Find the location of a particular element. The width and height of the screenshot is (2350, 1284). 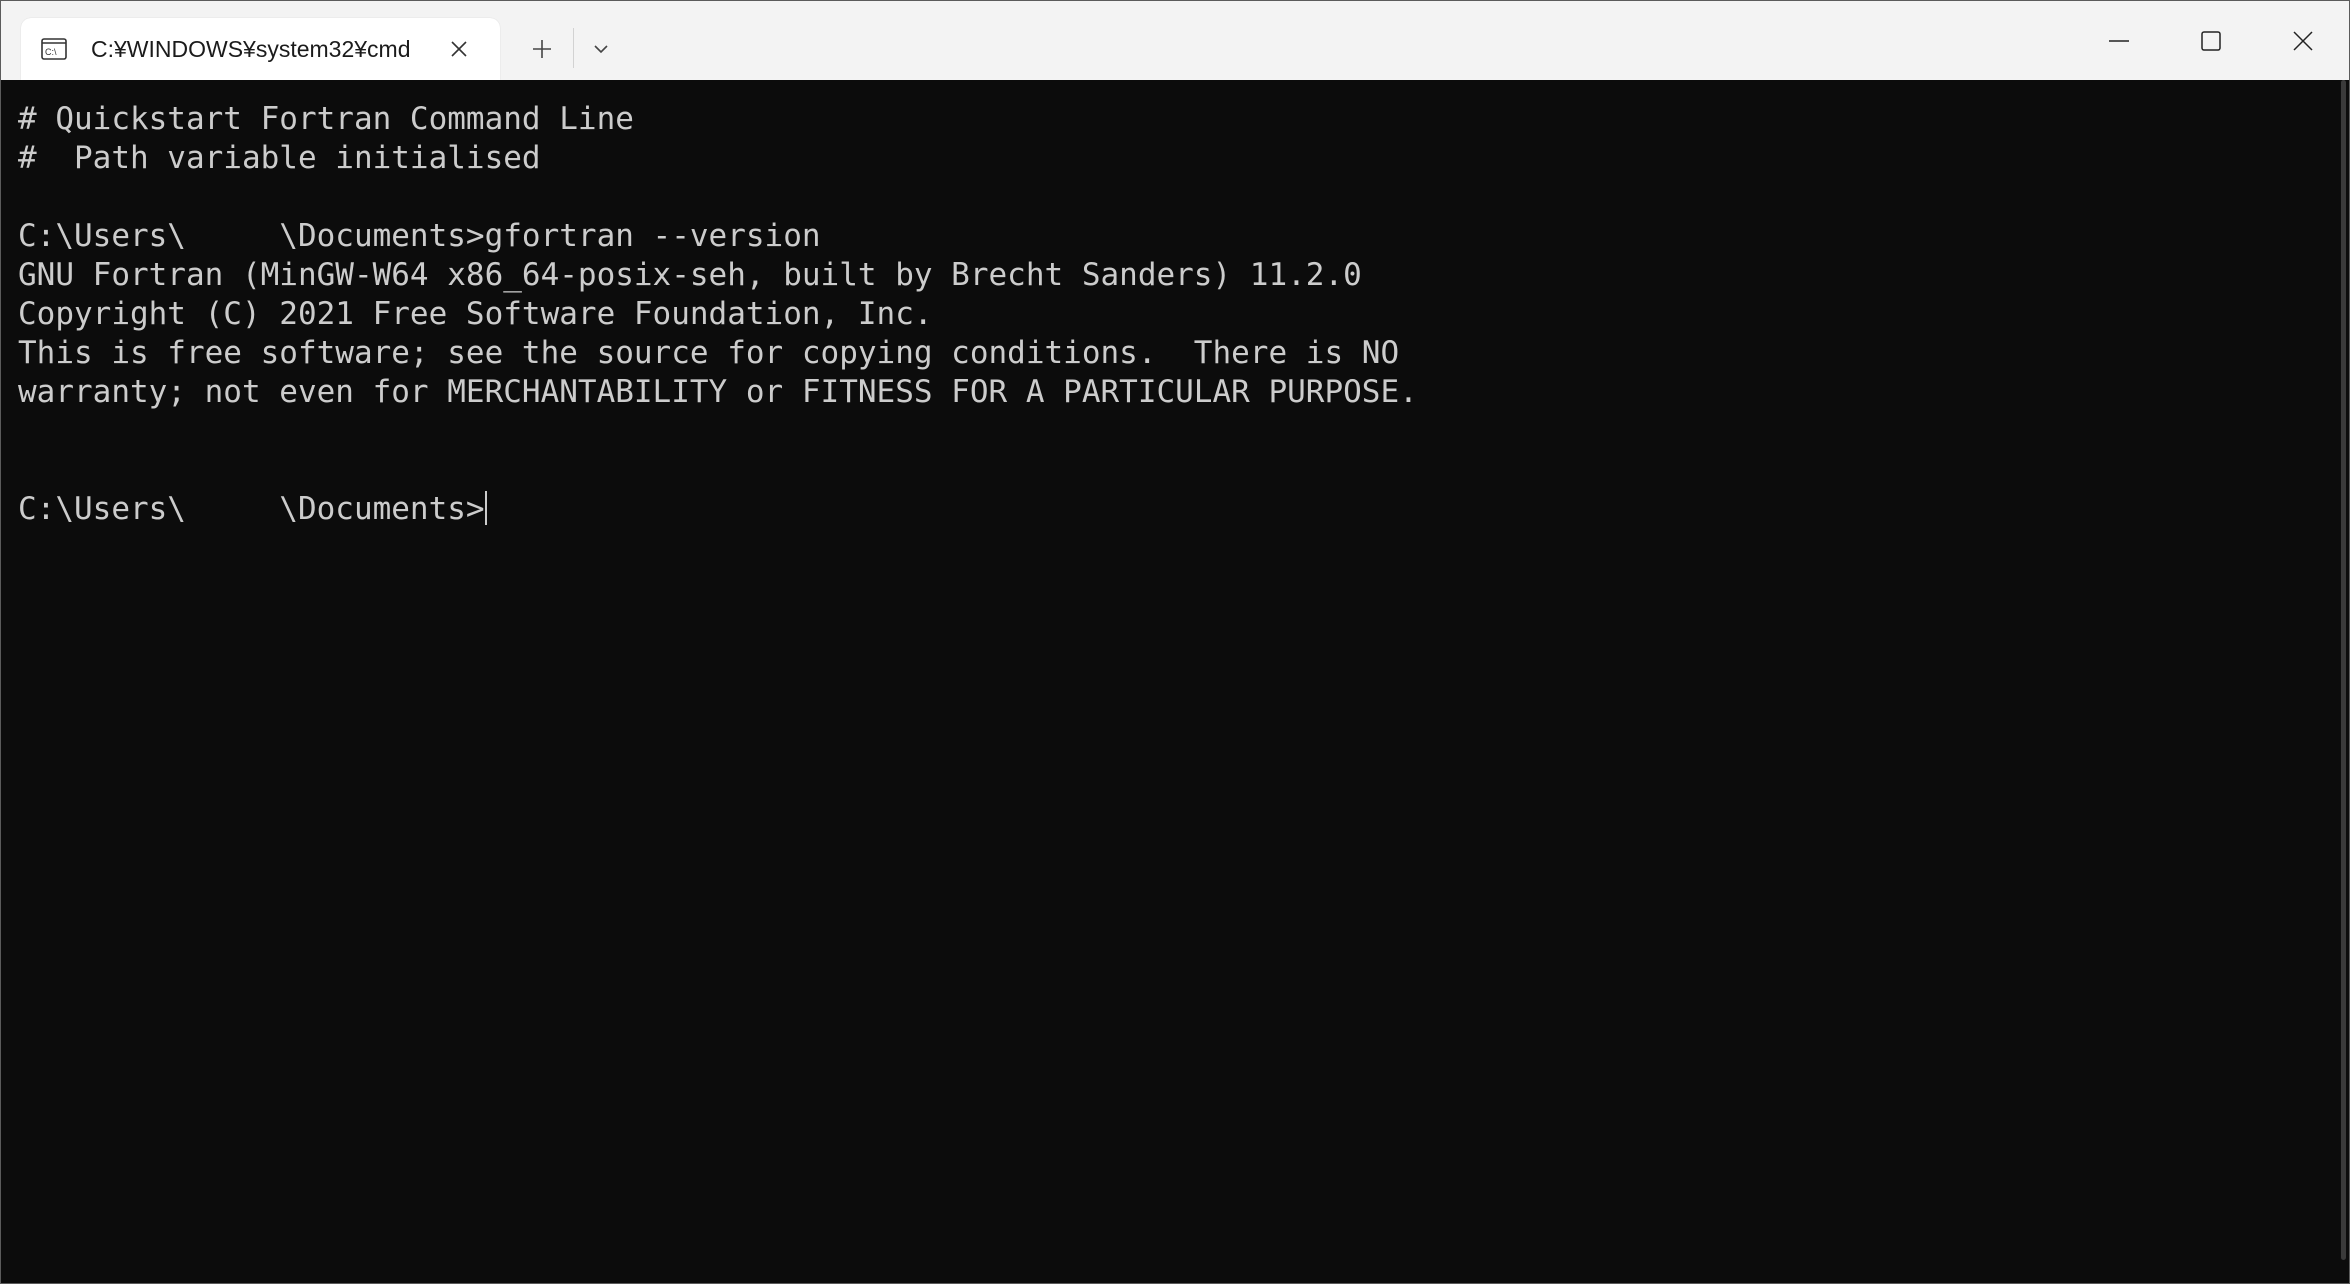

close-window-button is located at coordinates (2303, 40).